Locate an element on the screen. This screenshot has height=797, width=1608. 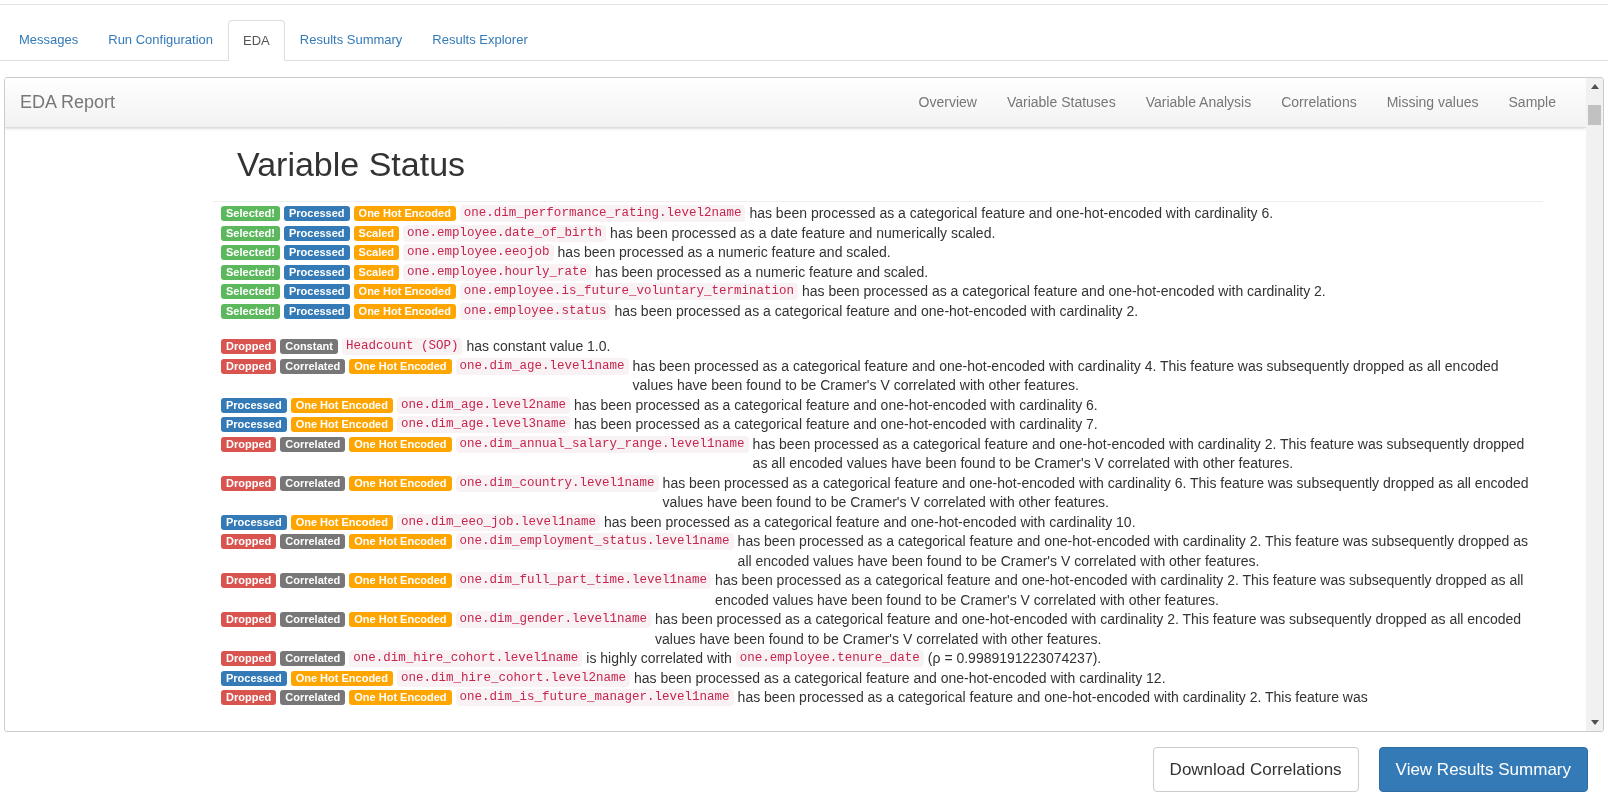
scroll-thumb is located at coordinates (1594, 115).